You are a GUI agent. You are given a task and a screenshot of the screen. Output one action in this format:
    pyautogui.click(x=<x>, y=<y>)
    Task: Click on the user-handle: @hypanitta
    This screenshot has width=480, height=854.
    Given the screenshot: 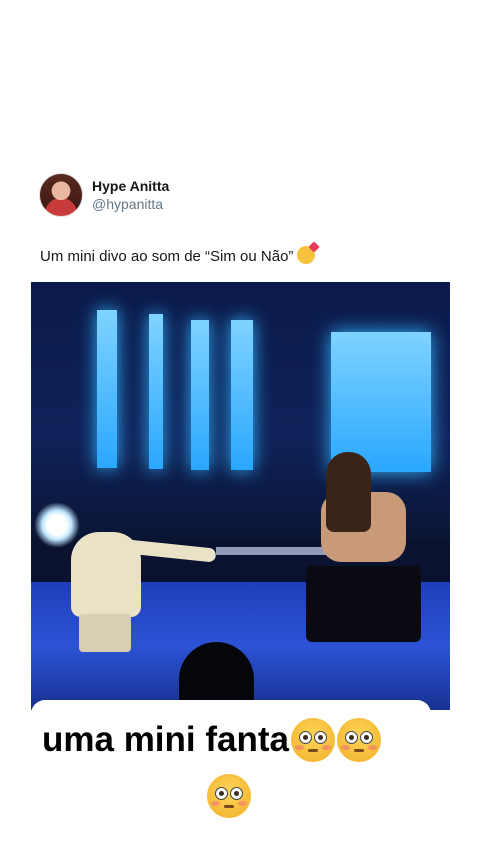 What is the action you would take?
    pyautogui.click(x=130, y=204)
    